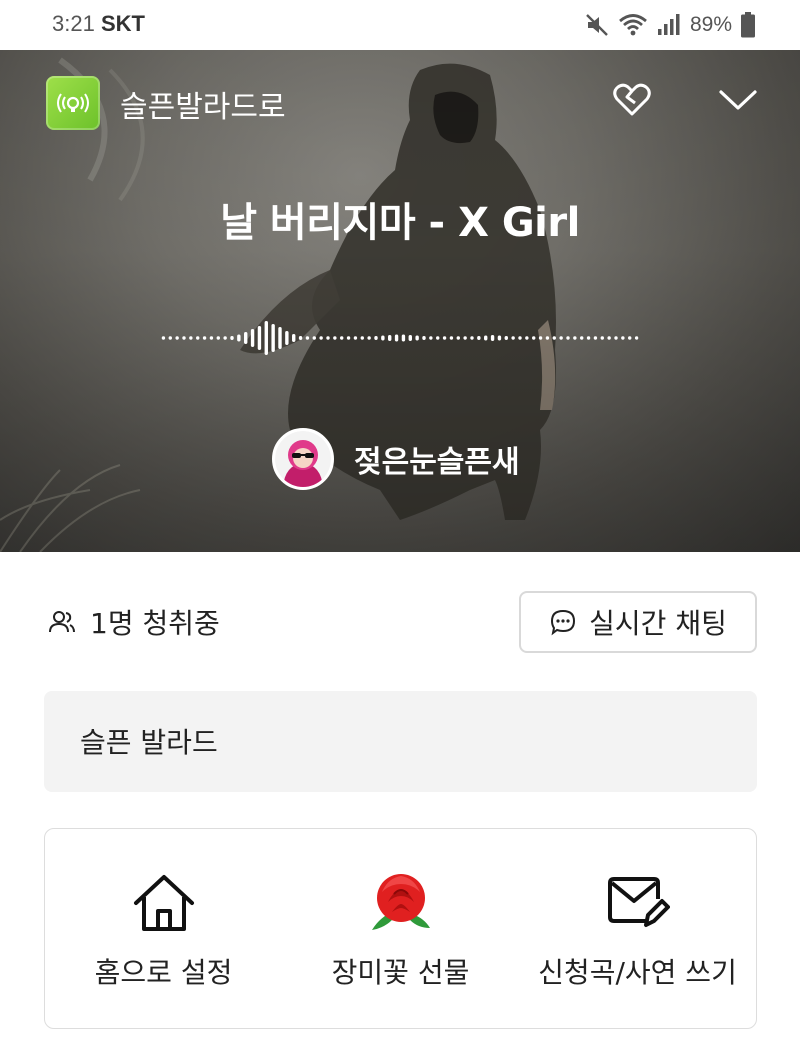  I want to click on rose-gift-label: 장미꽃 선물, so click(400, 972).